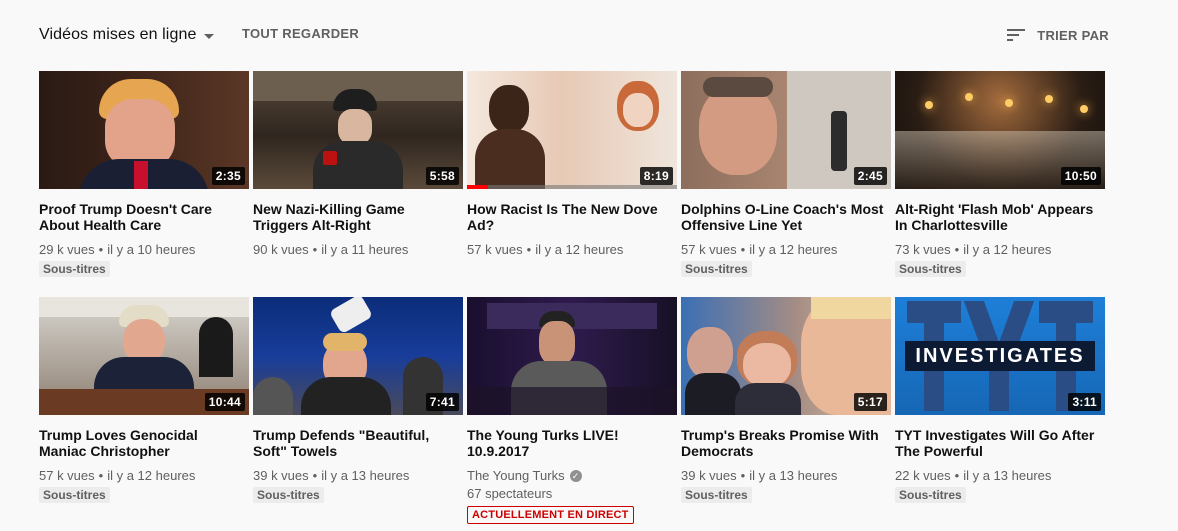  I want to click on video-duration: 7:41, so click(442, 402).